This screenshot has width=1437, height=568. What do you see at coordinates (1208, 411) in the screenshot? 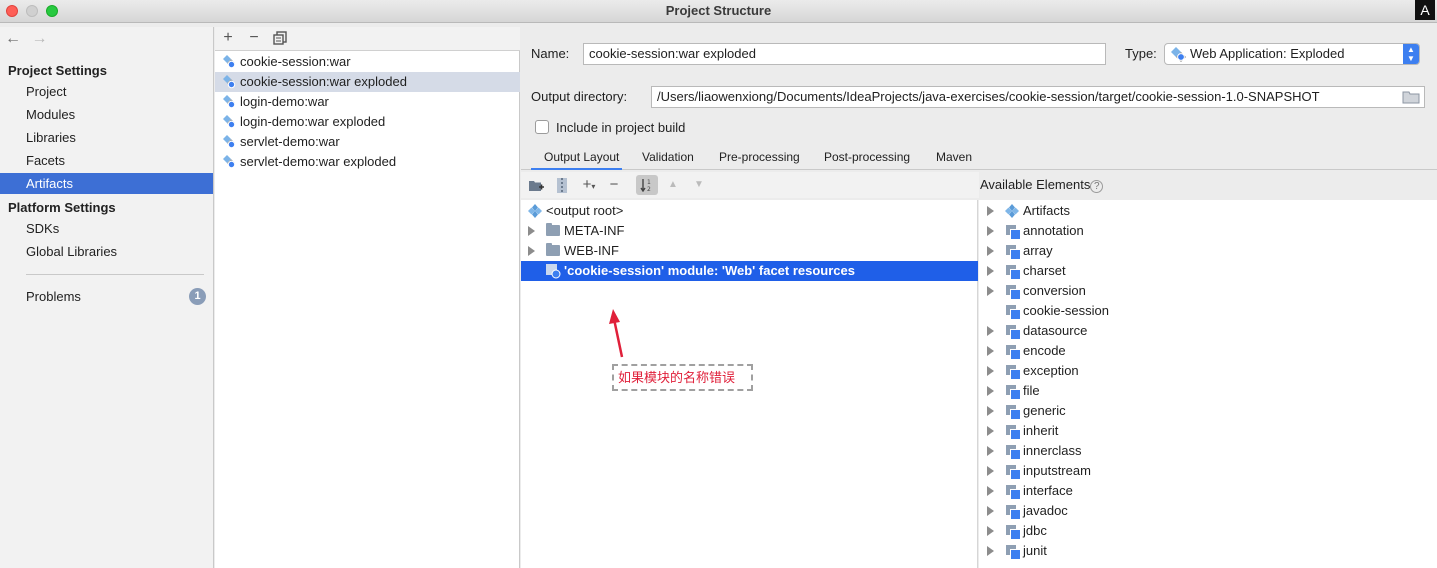
I see `available-element-row: generic` at bounding box center [1208, 411].